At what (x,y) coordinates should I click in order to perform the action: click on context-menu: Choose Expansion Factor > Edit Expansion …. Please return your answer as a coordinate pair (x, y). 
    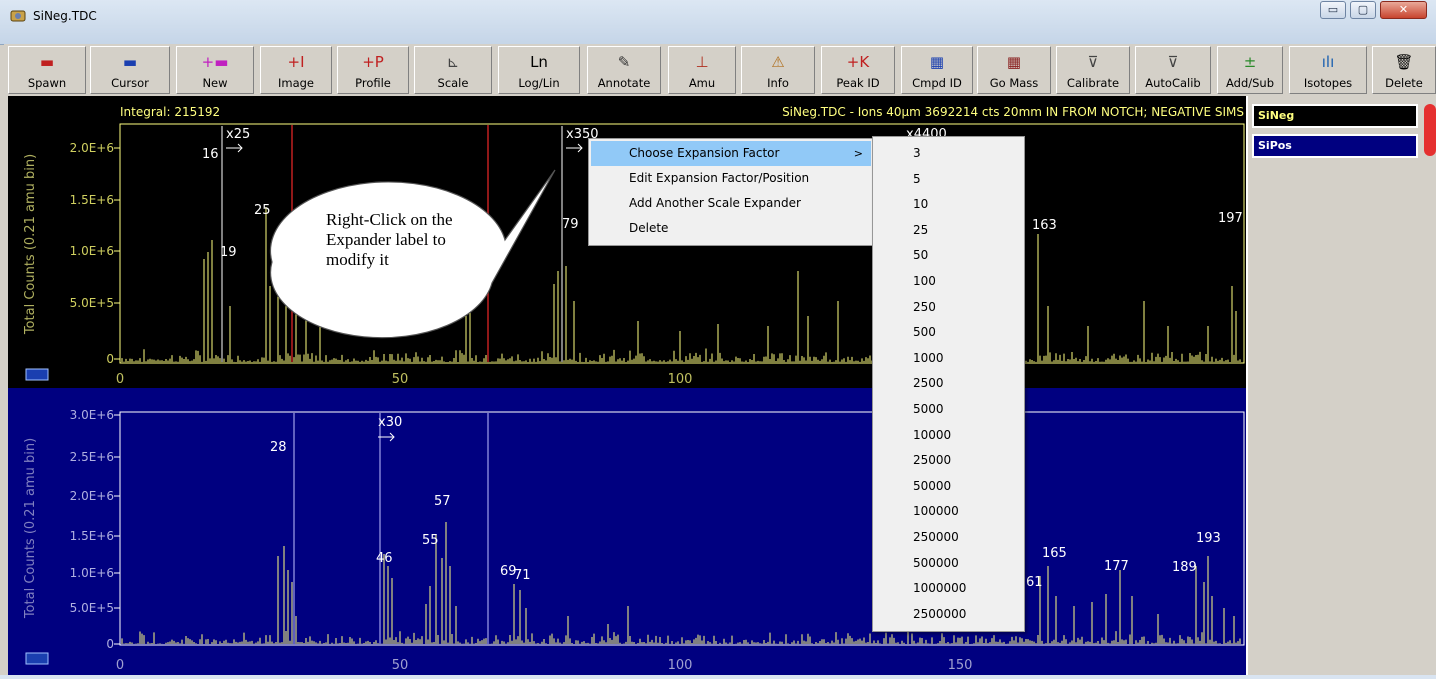
    Looking at the image, I should click on (731, 192).